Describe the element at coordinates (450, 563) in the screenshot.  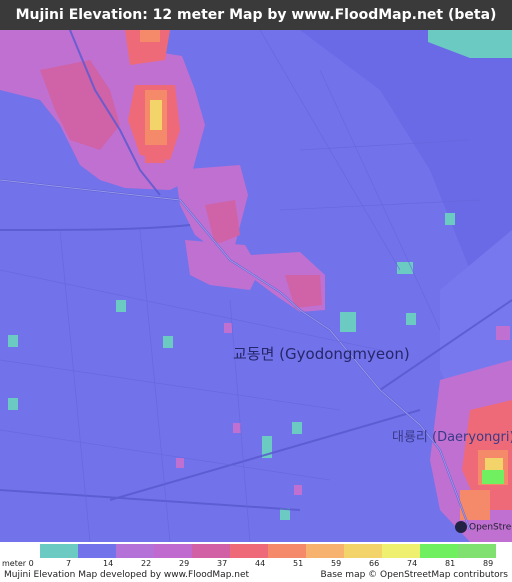
I see `legend-tick: 81` at that location.